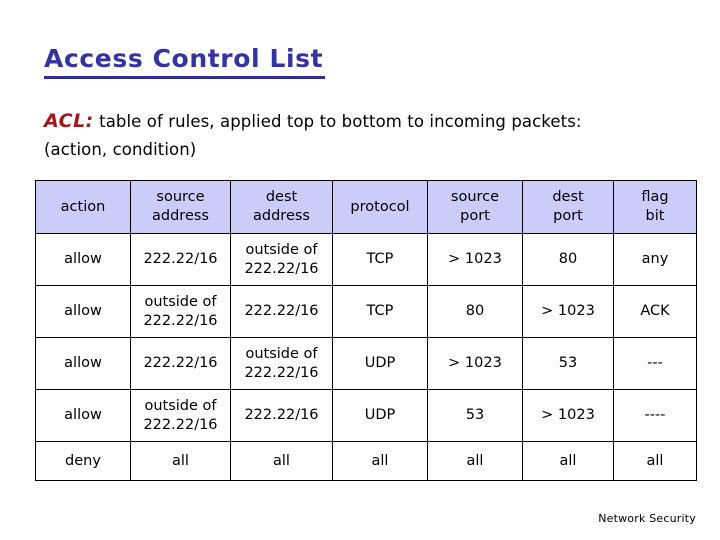  I want to click on column-header-dest-port-line2: port, so click(568, 216).